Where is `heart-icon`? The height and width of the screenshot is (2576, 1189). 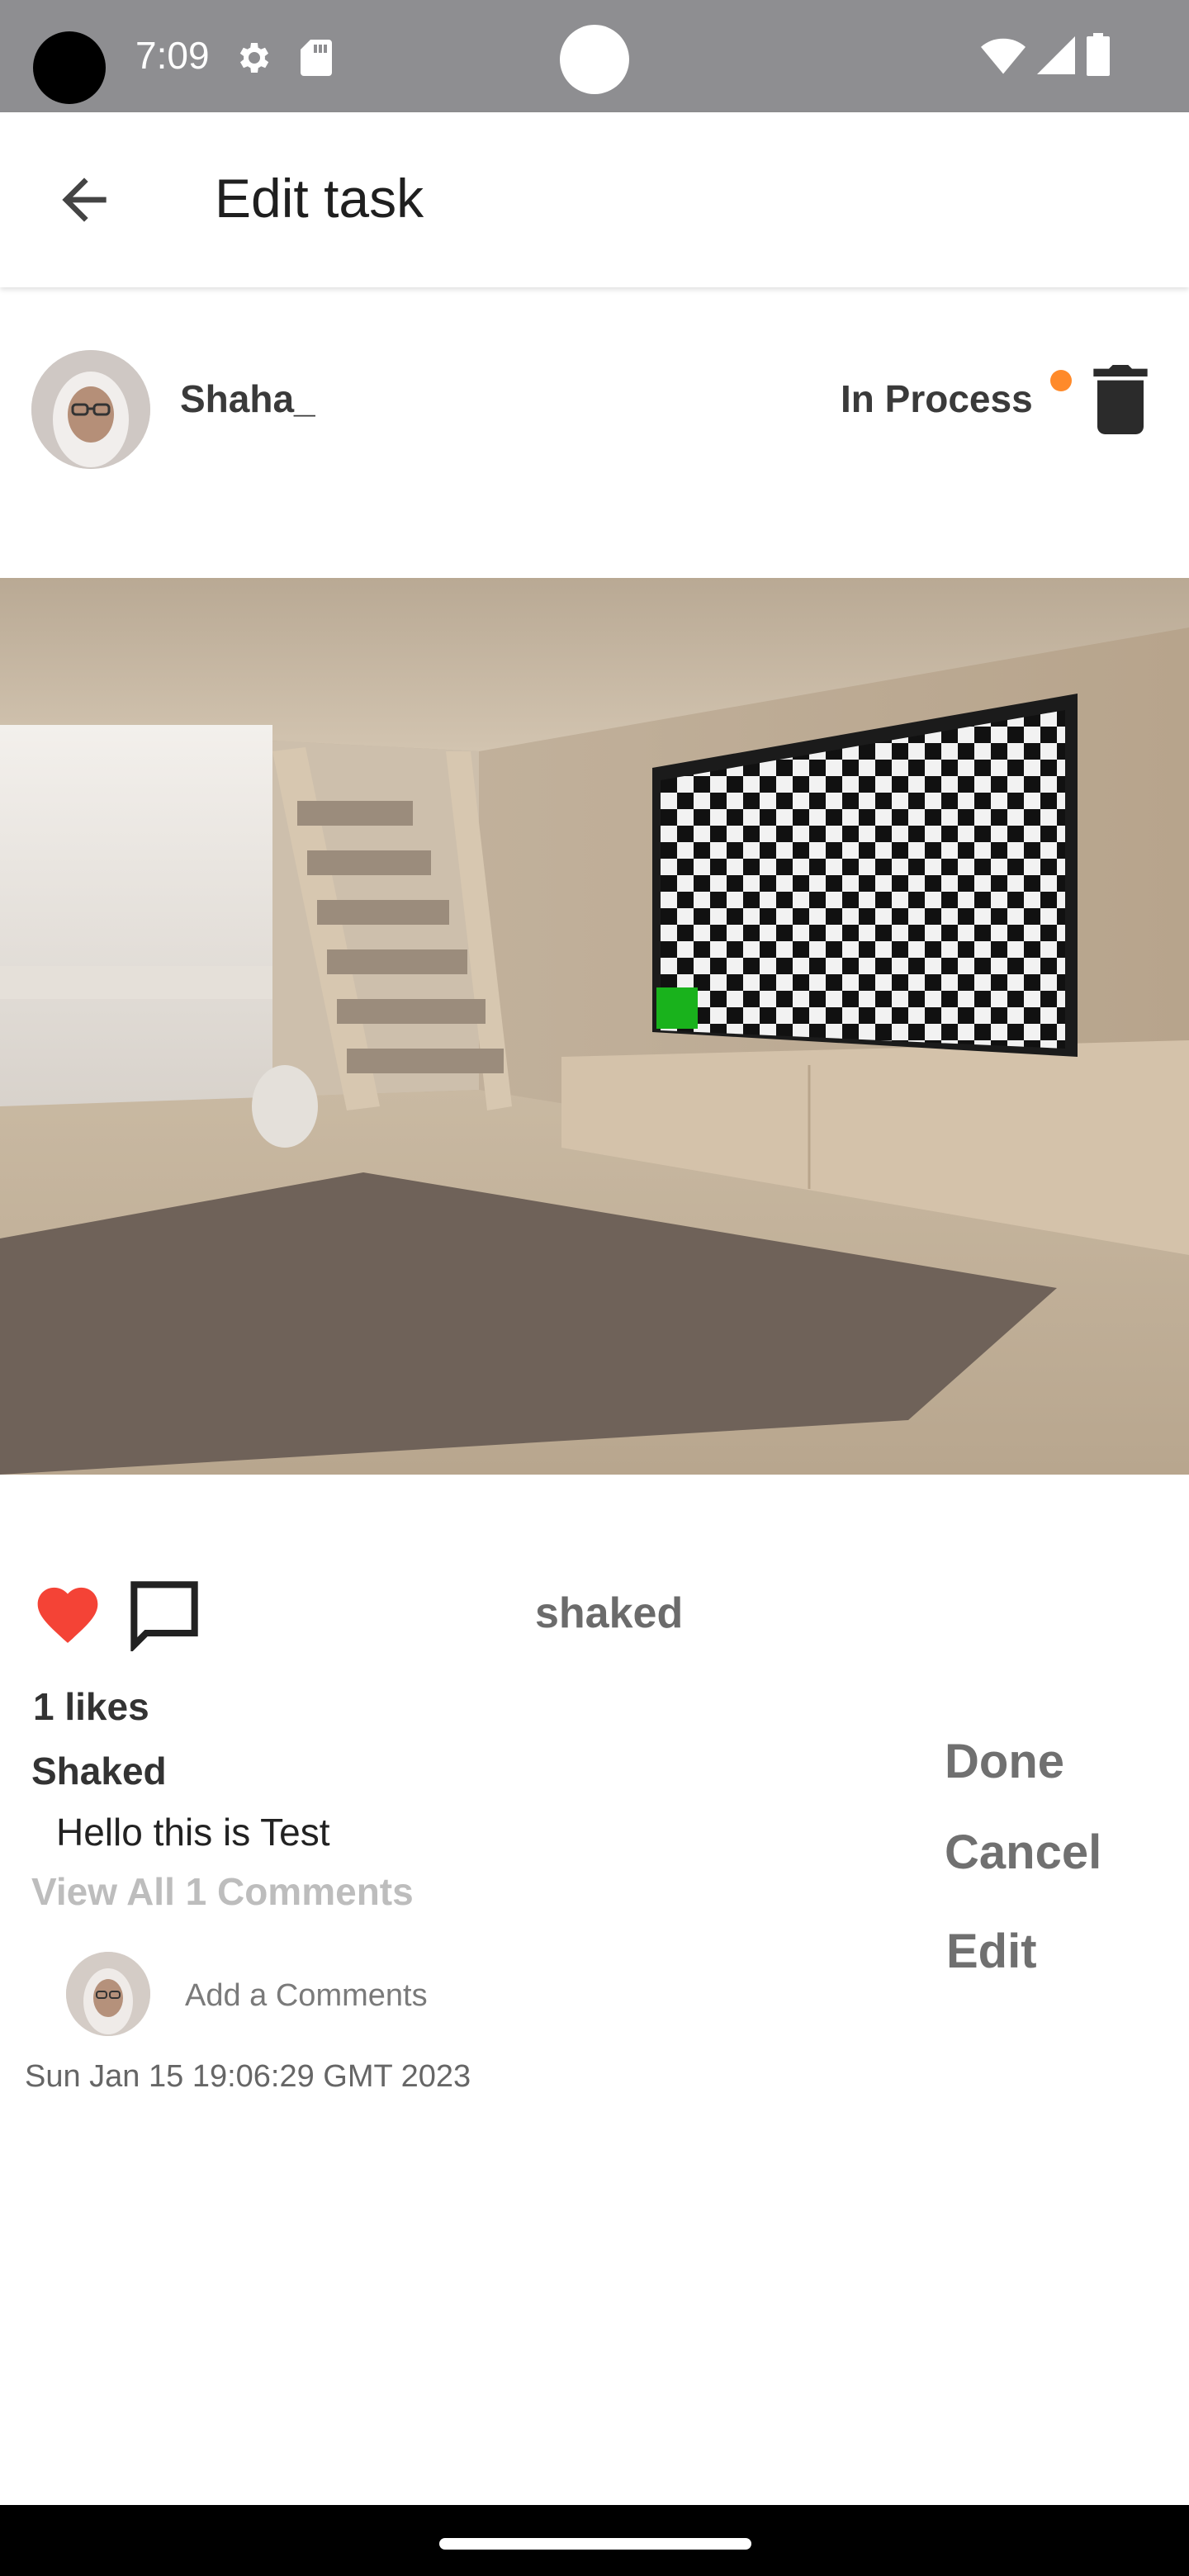
heart-icon is located at coordinates (67, 1612).